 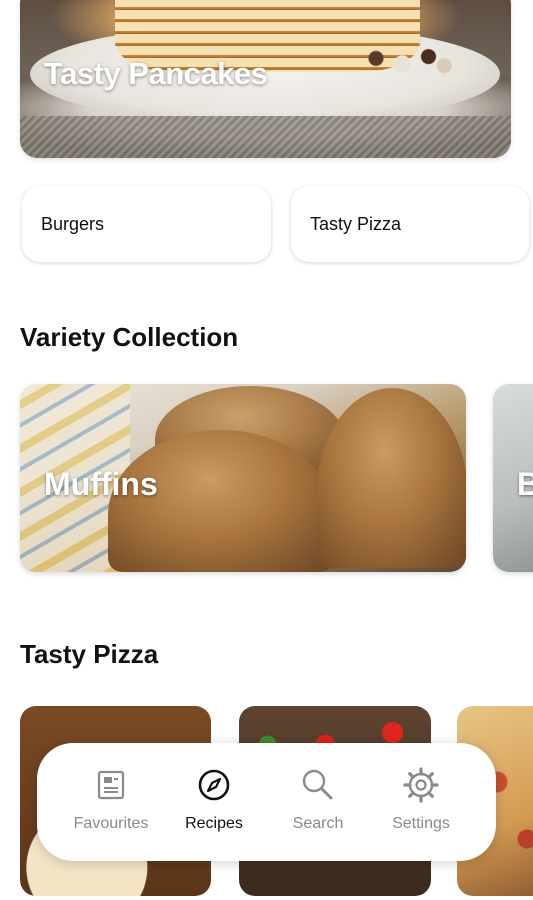 I want to click on nav-label-settings: Settings, so click(x=421, y=823).